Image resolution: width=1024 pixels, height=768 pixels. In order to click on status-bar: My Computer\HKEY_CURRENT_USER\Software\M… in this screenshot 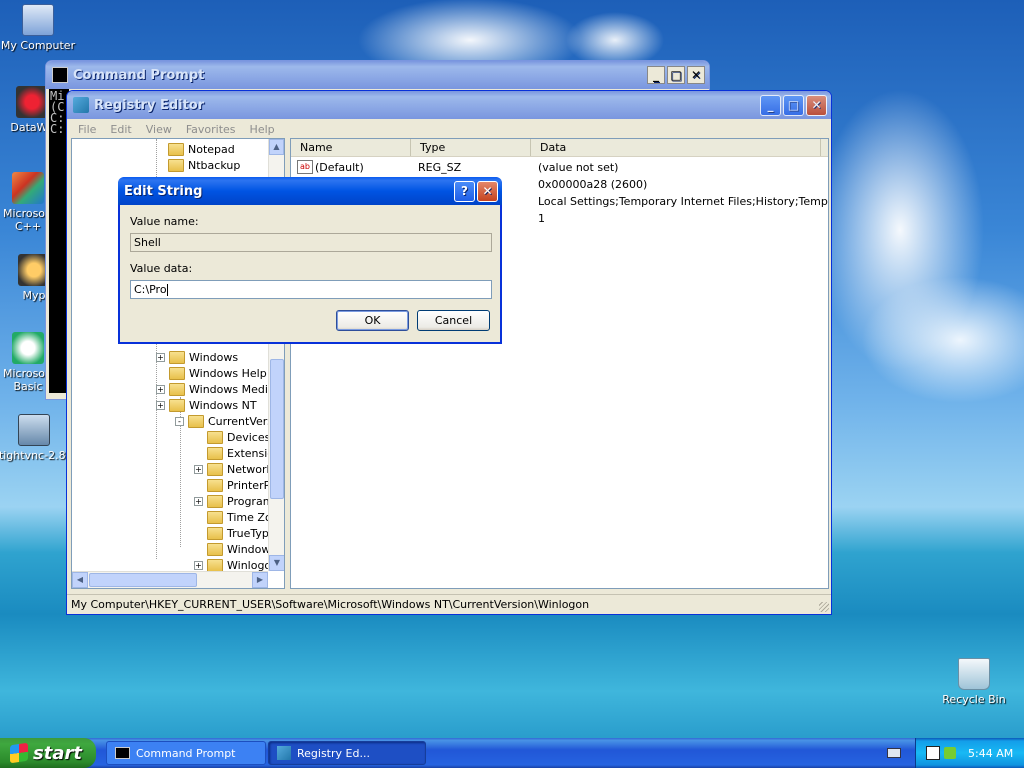, I will do `click(449, 604)`.